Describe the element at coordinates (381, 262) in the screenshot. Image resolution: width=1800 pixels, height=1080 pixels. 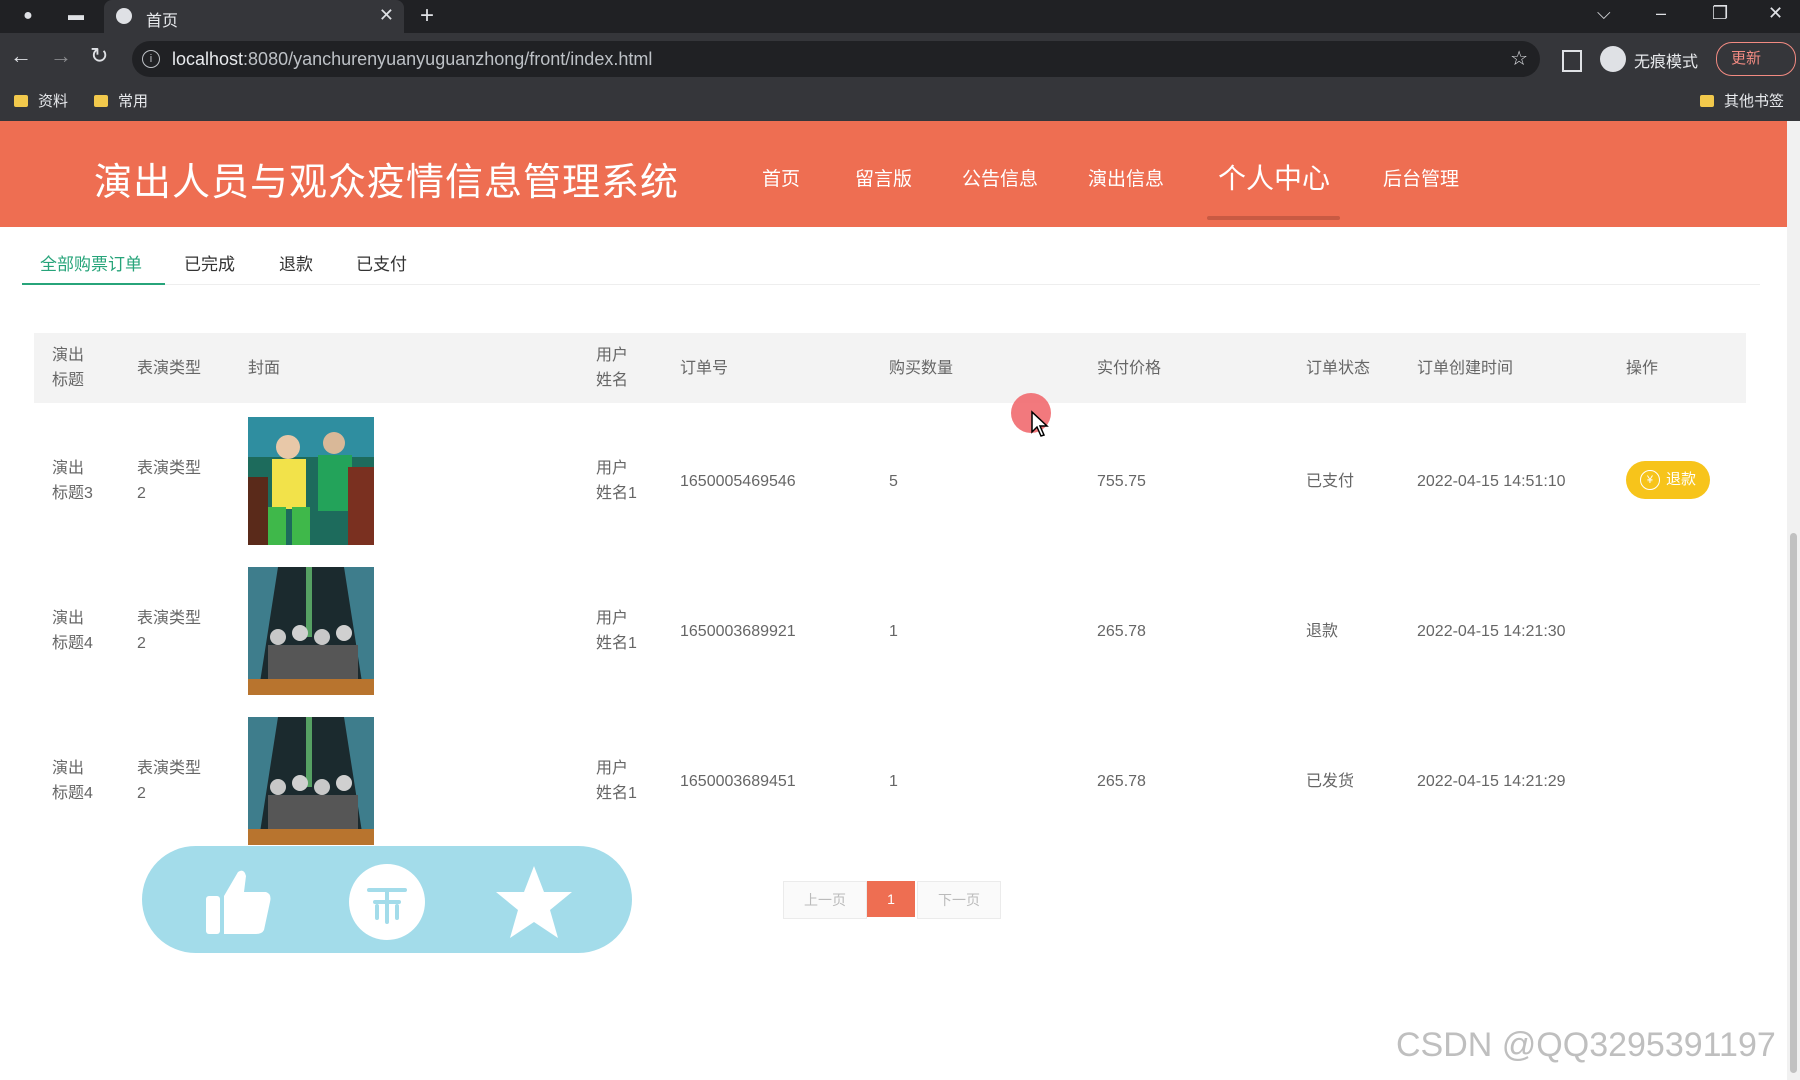
I see `tab-paid: 已支付` at that location.